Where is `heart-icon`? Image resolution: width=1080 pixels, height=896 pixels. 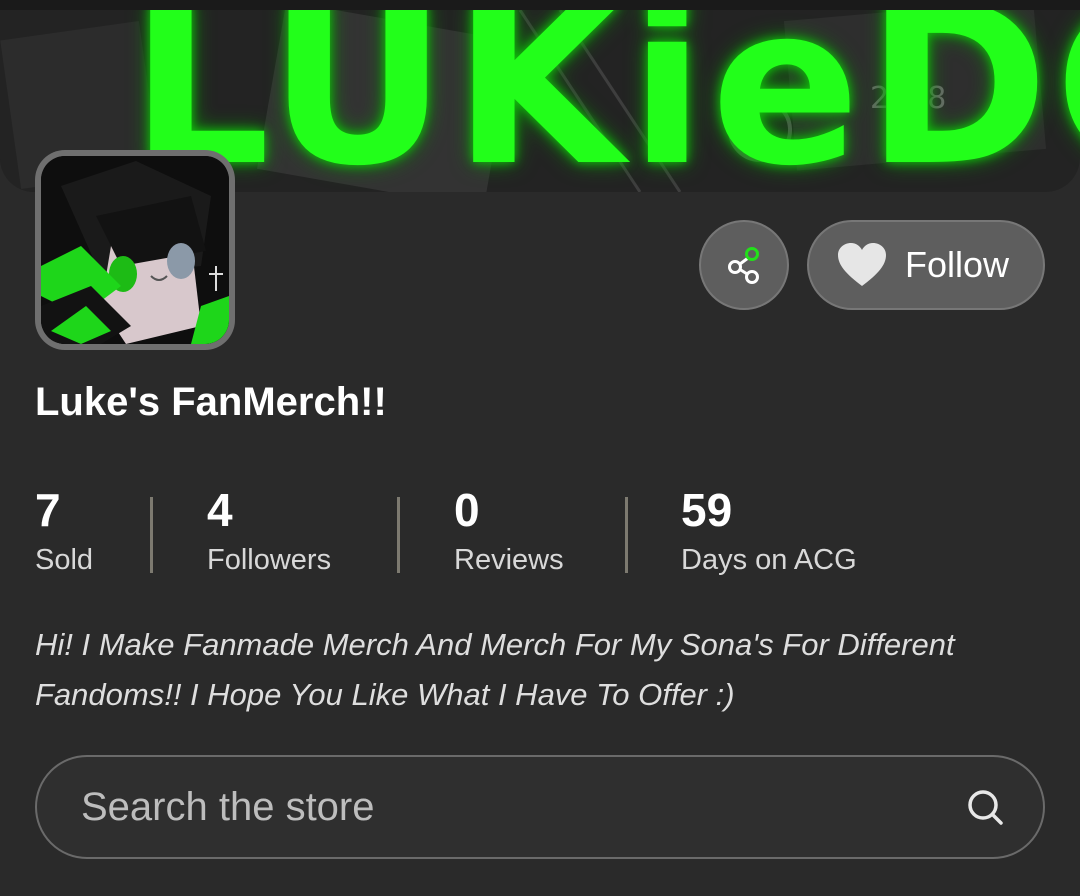
heart-icon is located at coordinates (862, 265).